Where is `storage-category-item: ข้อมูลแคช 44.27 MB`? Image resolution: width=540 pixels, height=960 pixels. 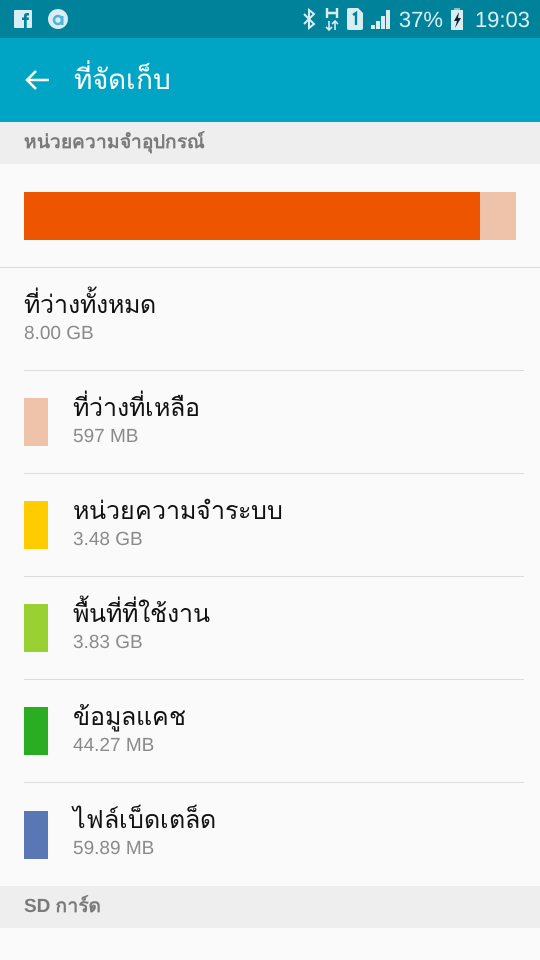
storage-category-item: ข้อมูลแคช 44.27 MB is located at coordinates (274, 731).